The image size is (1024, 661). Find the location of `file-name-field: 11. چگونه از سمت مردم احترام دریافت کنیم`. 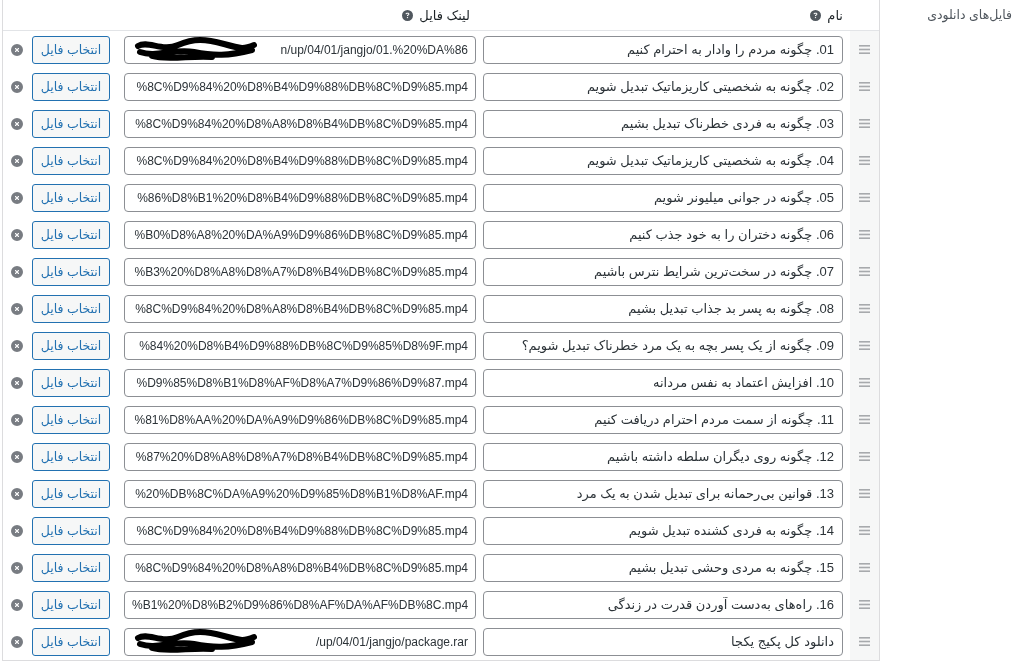

file-name-field: 11. چگونه از سمت مردم احترام دریافت کنیم is located at coordinates (663, 419).